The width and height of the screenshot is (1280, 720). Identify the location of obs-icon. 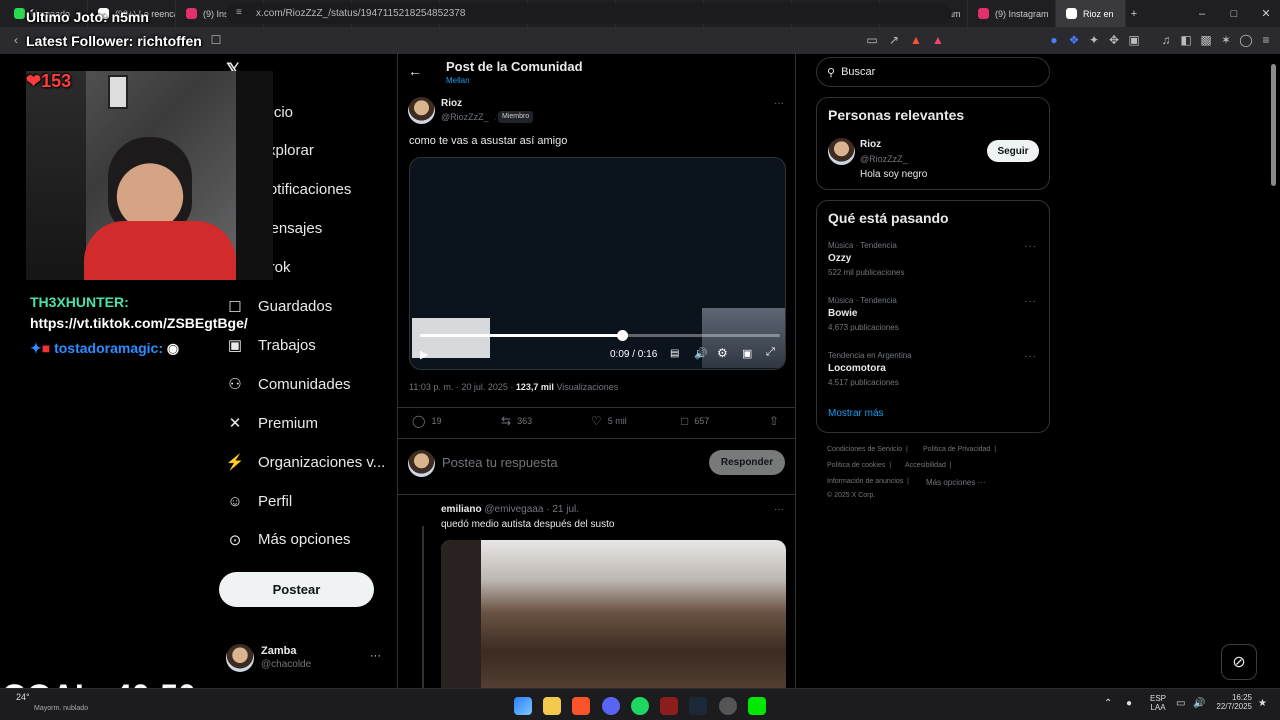
(728, 706).